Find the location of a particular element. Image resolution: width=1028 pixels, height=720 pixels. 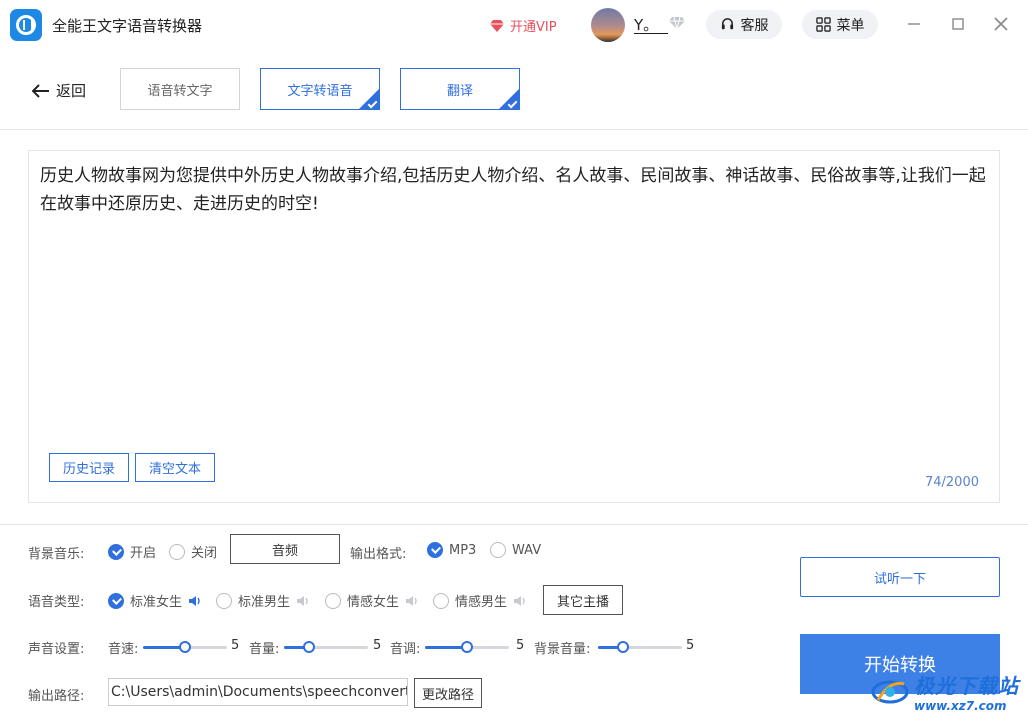

back-button: 返回 is located at coordinates (59, 90).